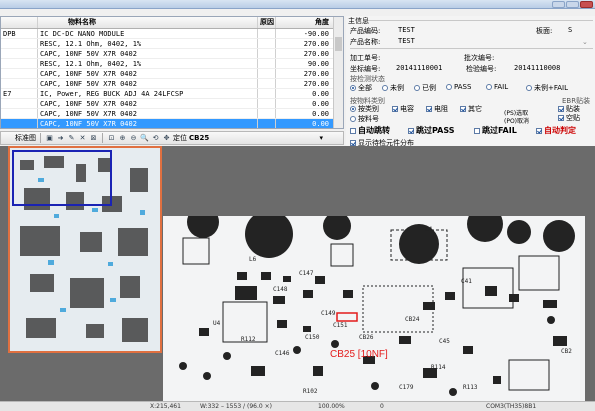  Describe the element at coordinates (497, 87) in the screenshot. I see `status-option: FAIL` at that location.